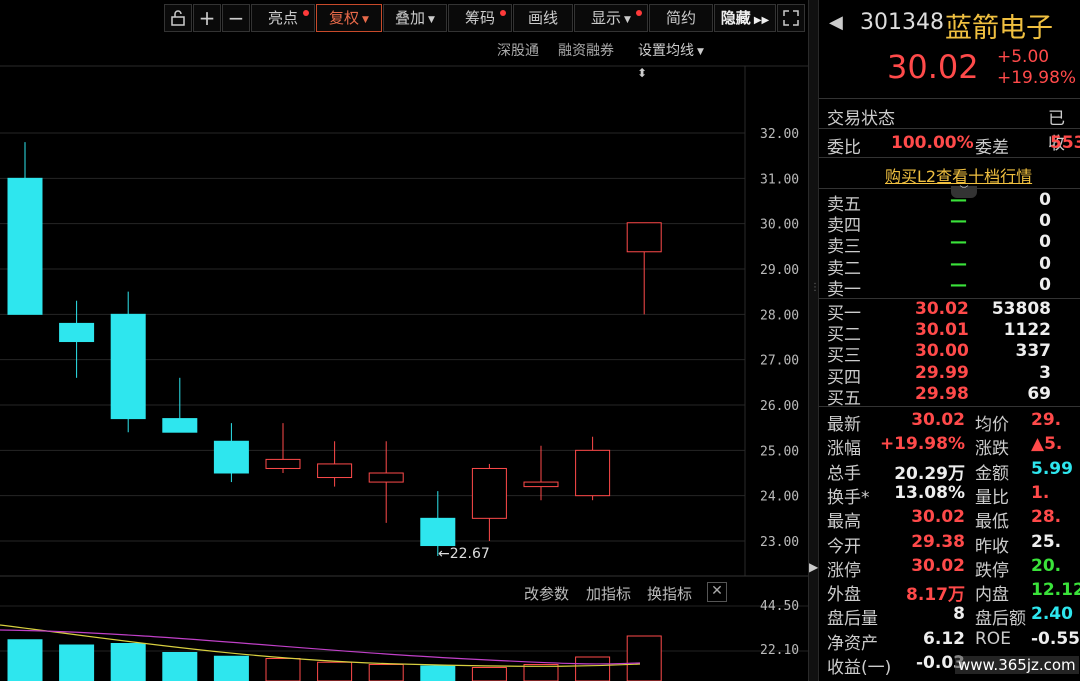 The height and width of the screenshot is (681, 1080). What do you see at coordinates (932, 143) in the screenshot?
I see `order-ratio-value: 100.00%` at bounding box center [932, 143].